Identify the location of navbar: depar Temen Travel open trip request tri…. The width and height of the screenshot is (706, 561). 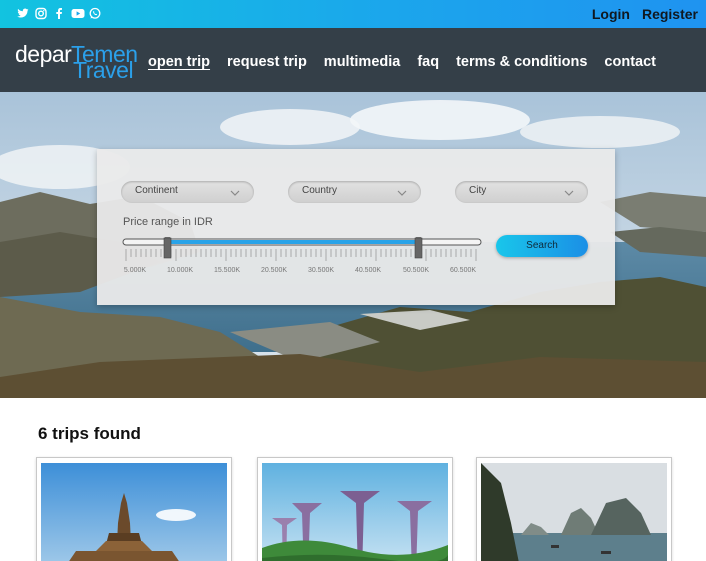
(353, 60).